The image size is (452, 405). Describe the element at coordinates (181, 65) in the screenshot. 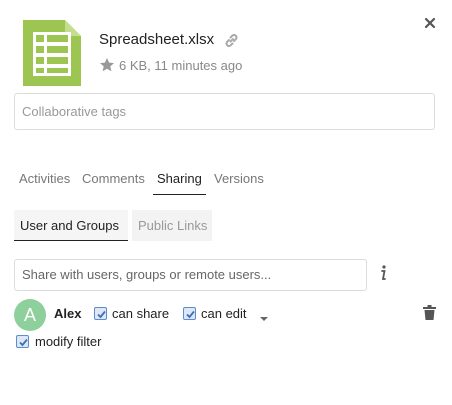

I see `file-meta: 6 KB, 11 minutes ago` at that location.